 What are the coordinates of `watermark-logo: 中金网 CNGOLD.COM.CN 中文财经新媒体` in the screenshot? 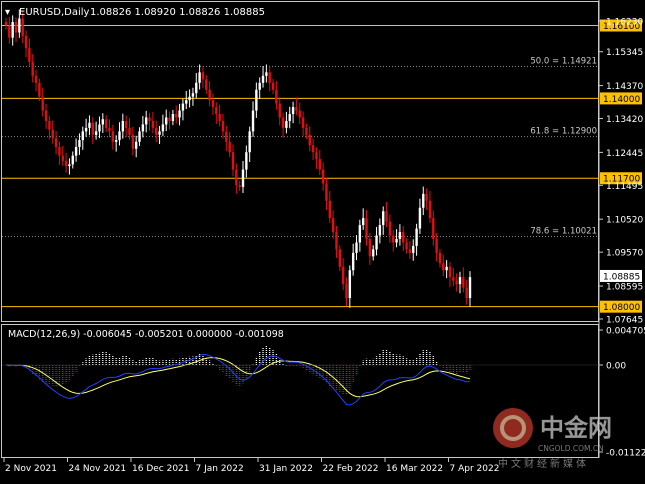 It's located at (552, 439).